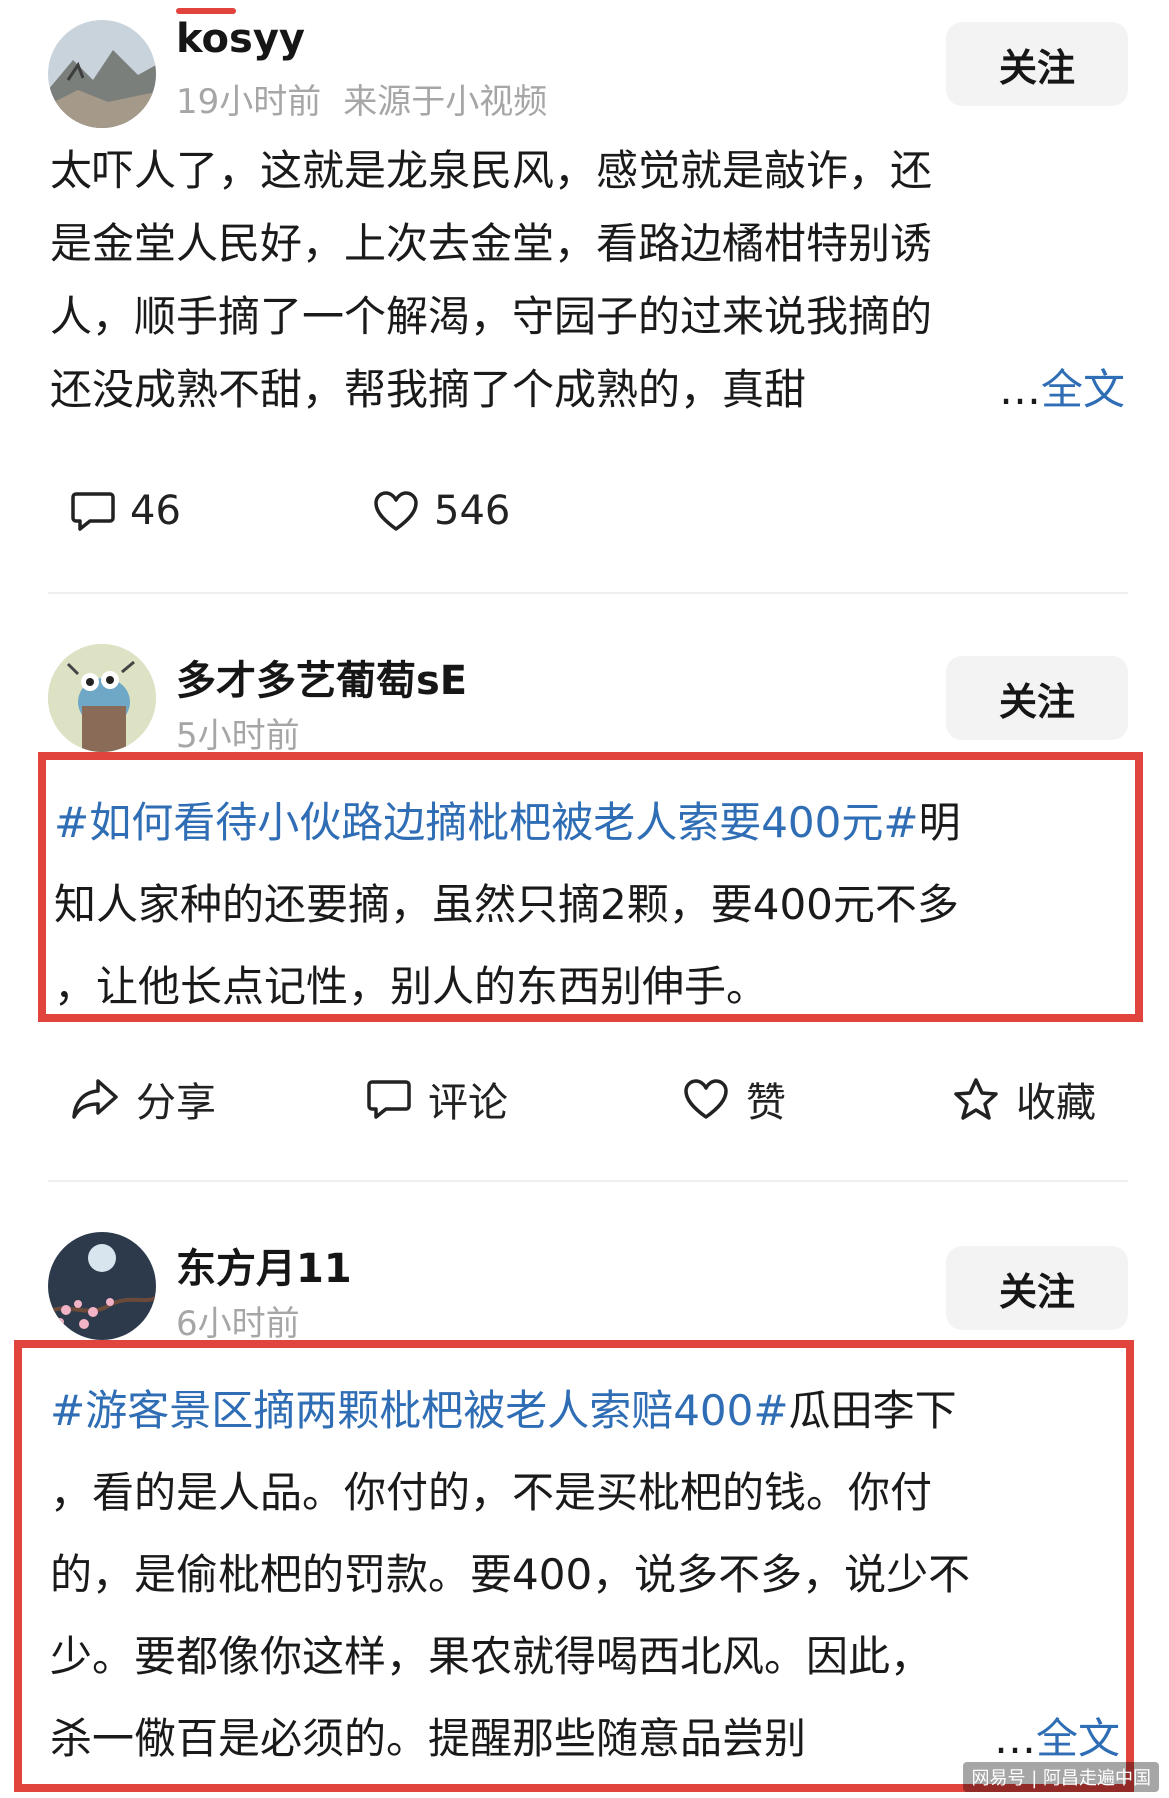  Describe the element at coordinates (206, 11) in the screenshot. I see `top-accent-bar` at that location.